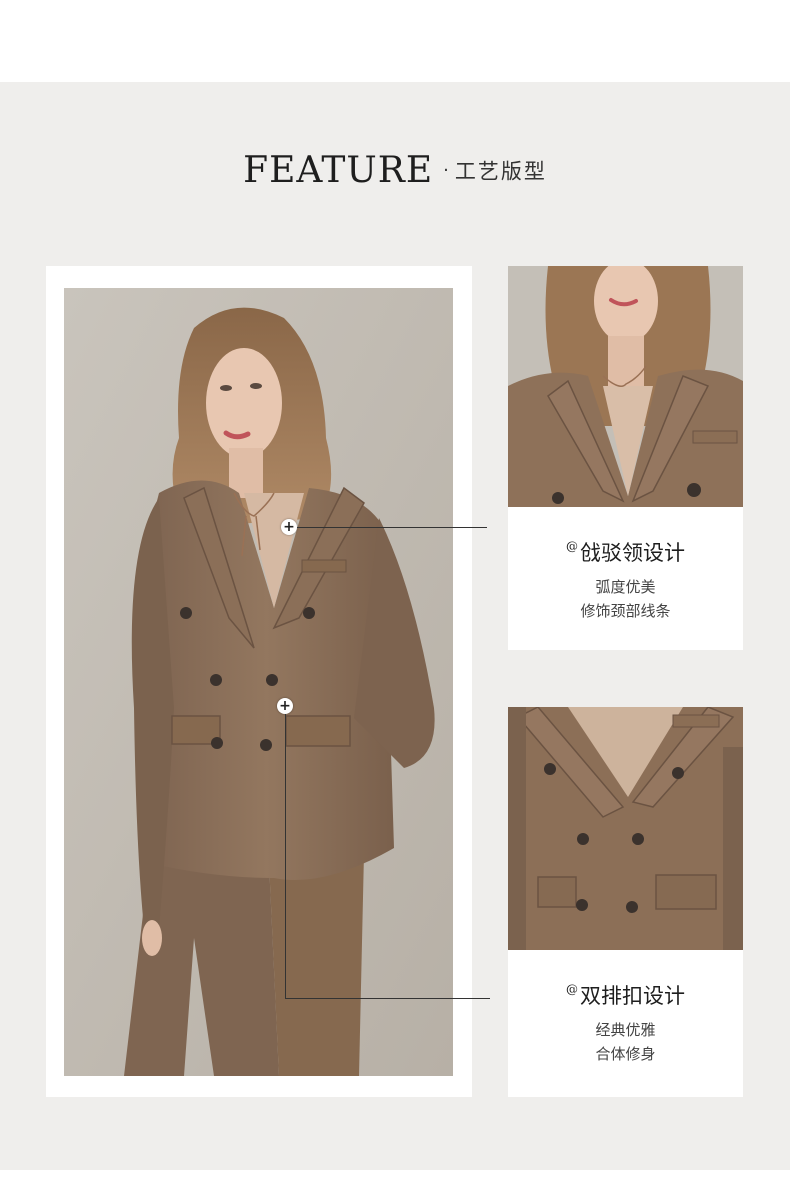  I want to click on lapel-caption-title: @戗驳领设计, so click(625, 552).